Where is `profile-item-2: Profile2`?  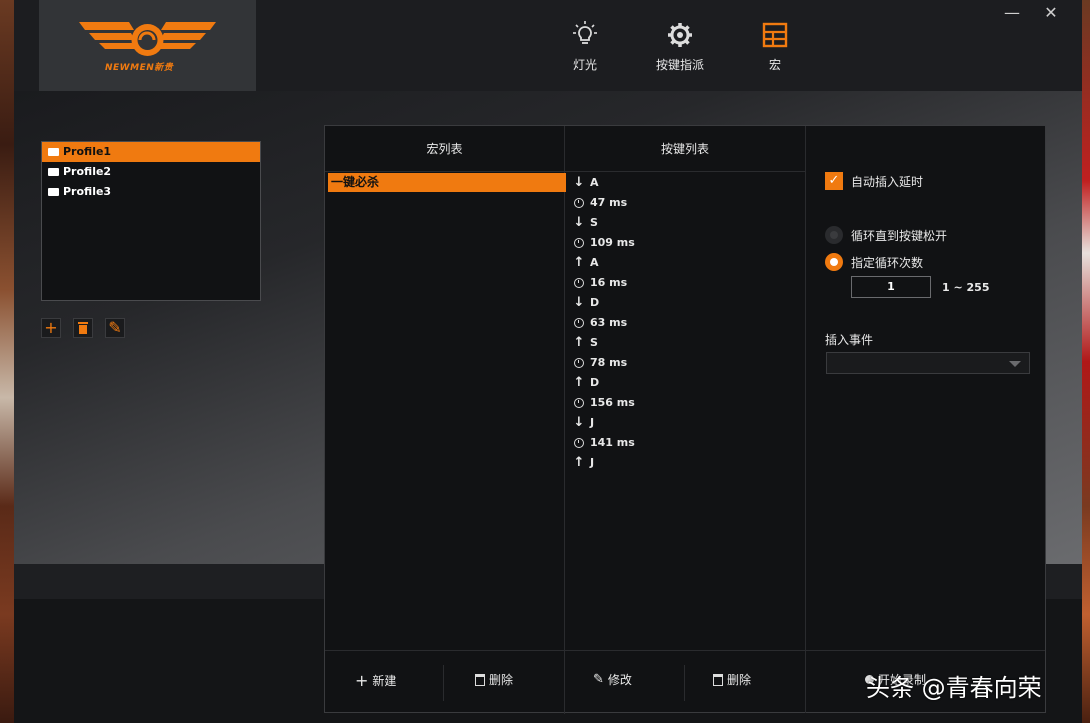
profile-item-2: Profile2 is located at coordinates (151, 172).